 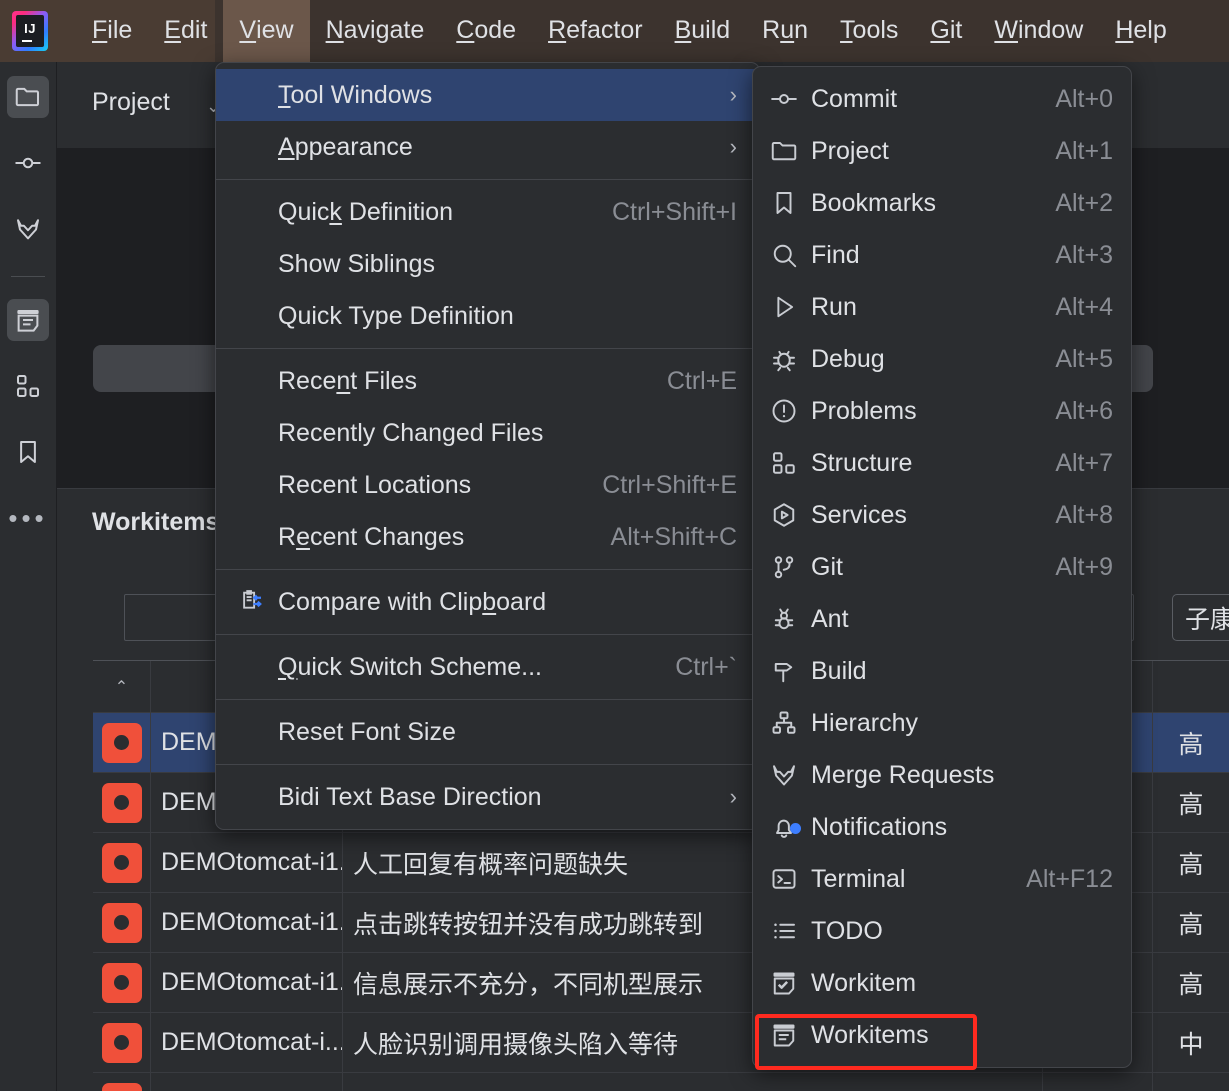 I want to click on toolwindow-item-build: Build, so click(x=942, y=671).